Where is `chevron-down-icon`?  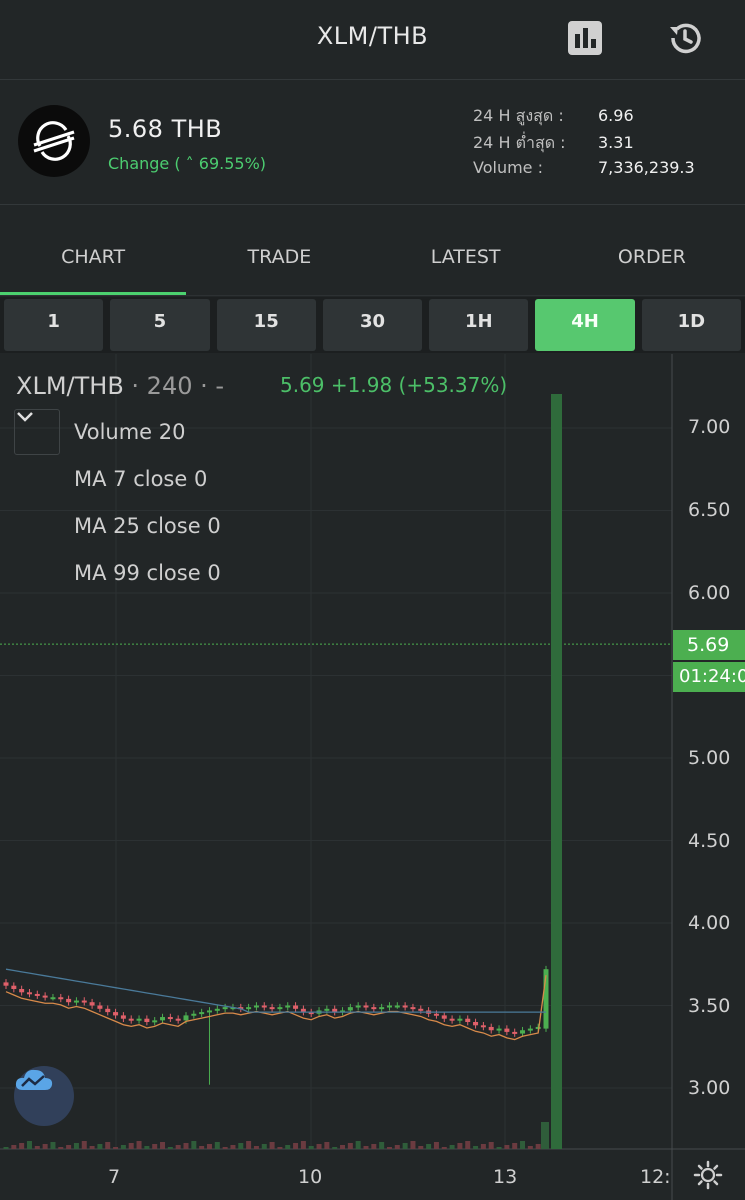
chevron-down-icon is located at coordinates (25, 417).